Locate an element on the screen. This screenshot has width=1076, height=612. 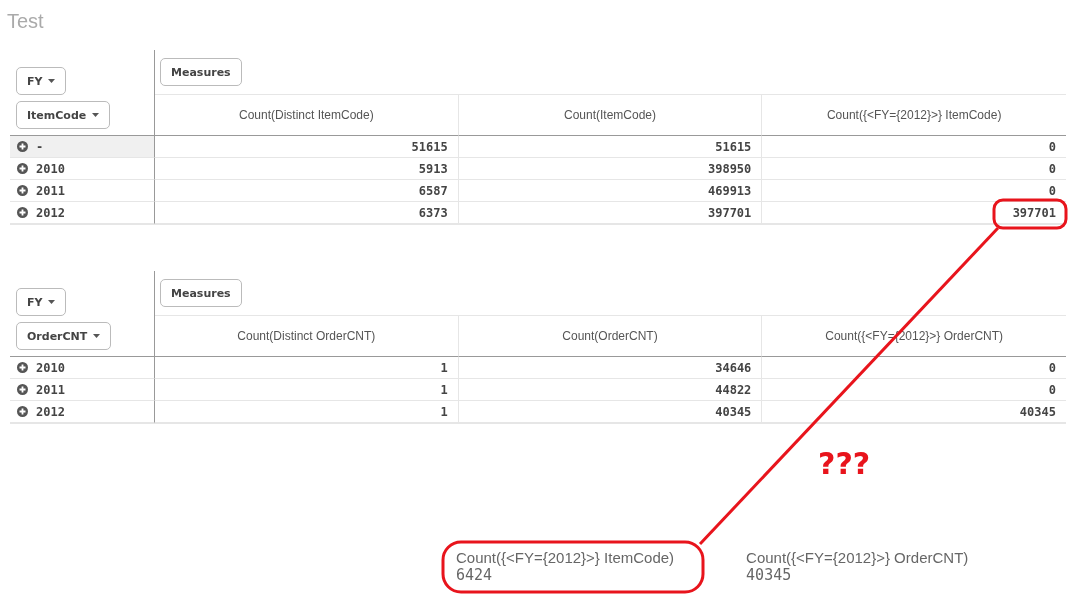
table-cell: 398950 is located at coordinates (610, 169).